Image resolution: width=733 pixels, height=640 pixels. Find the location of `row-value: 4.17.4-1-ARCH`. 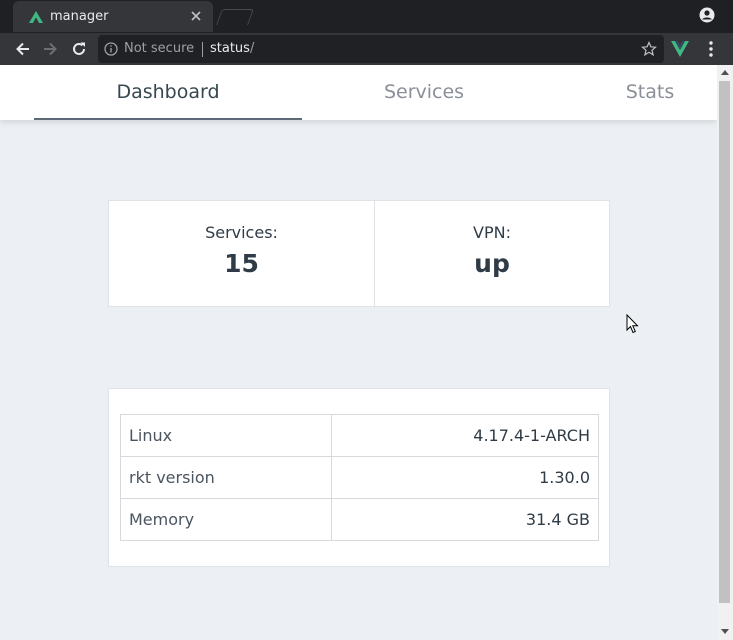

row-value: 4.17.4-1-ARCH is located at coordinates (465, 435).